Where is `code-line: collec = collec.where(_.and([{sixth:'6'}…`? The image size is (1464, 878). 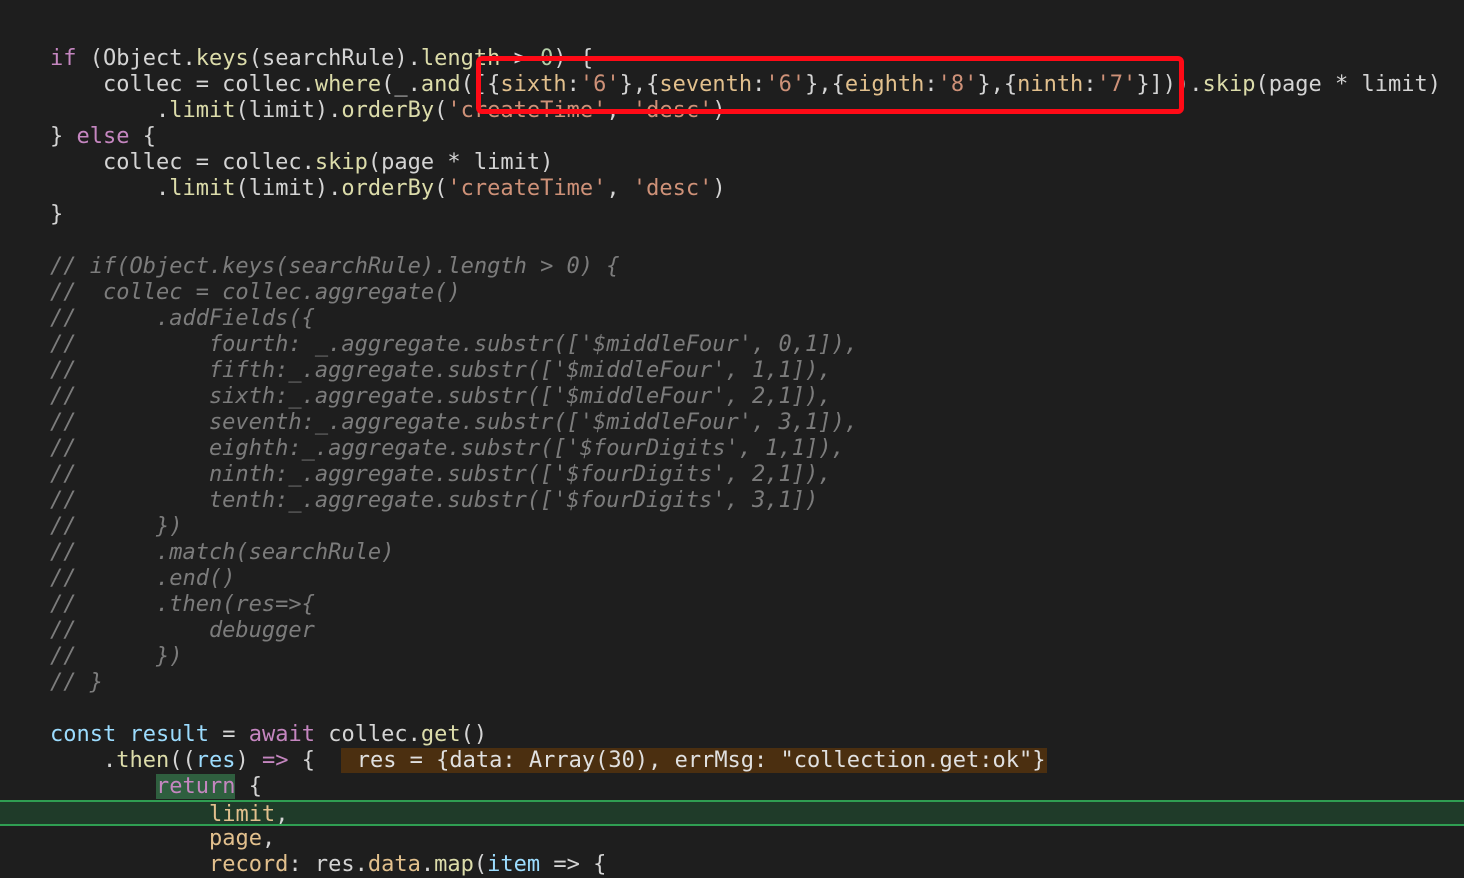 code-line: collec = collec.where(_.and([{sixth:'6'}… is located at coordinates (732, 85).